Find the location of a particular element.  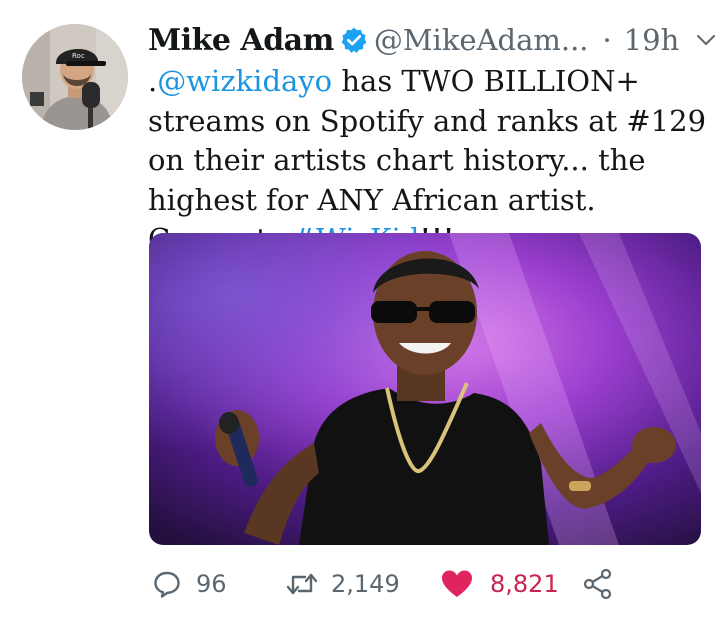

tweet-header: Mike Adam @MikeAdam... · 19h is located at coordinates (432, 40).